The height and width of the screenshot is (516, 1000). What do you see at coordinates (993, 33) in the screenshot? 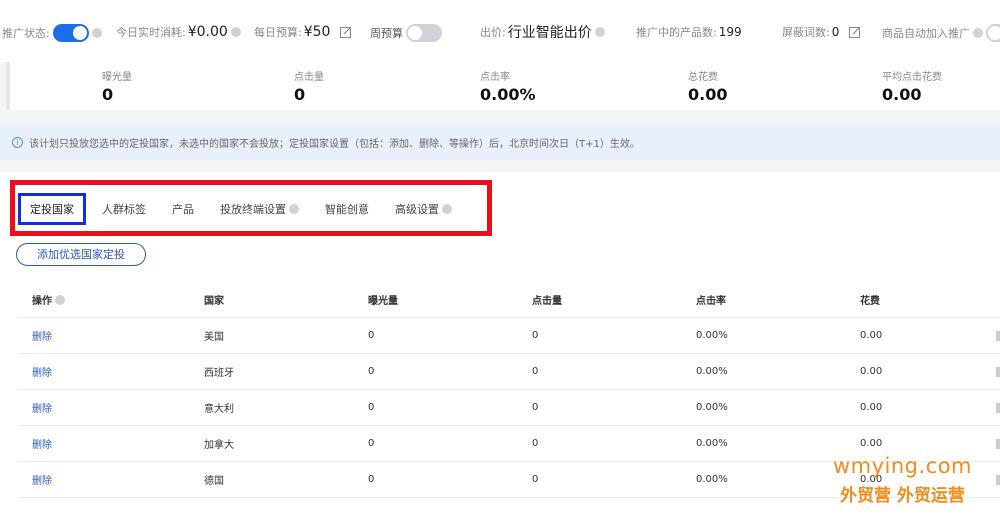
I see `auto-add-products-toggle` at bounding box center [993, 33].